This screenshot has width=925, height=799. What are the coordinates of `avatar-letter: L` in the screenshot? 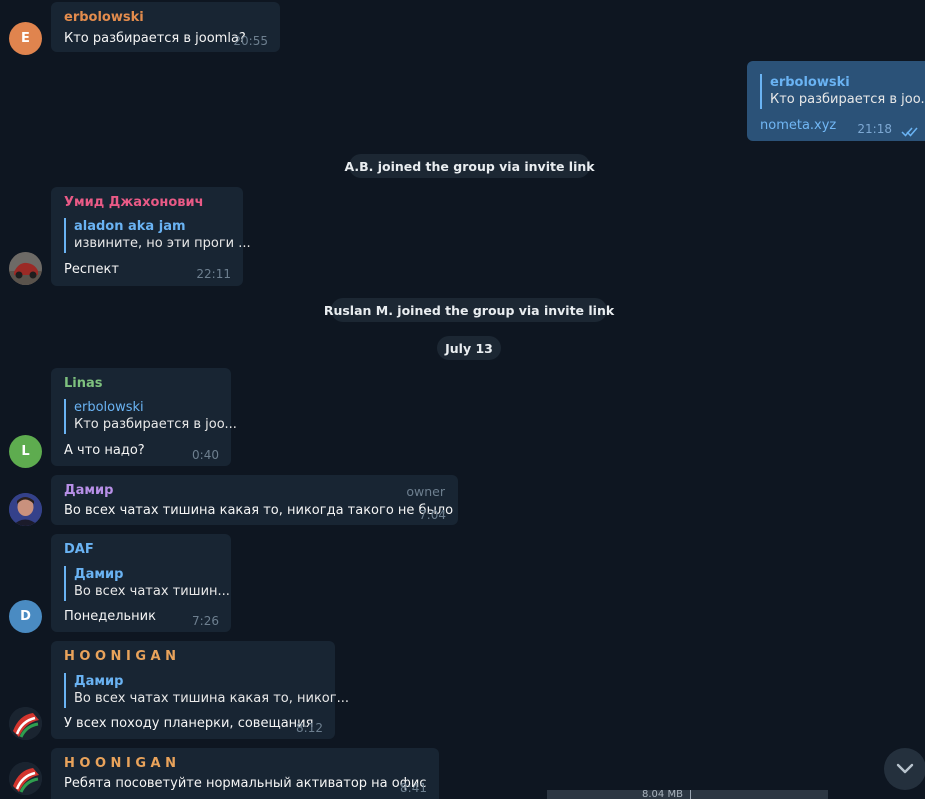 It's located at (25, 451).